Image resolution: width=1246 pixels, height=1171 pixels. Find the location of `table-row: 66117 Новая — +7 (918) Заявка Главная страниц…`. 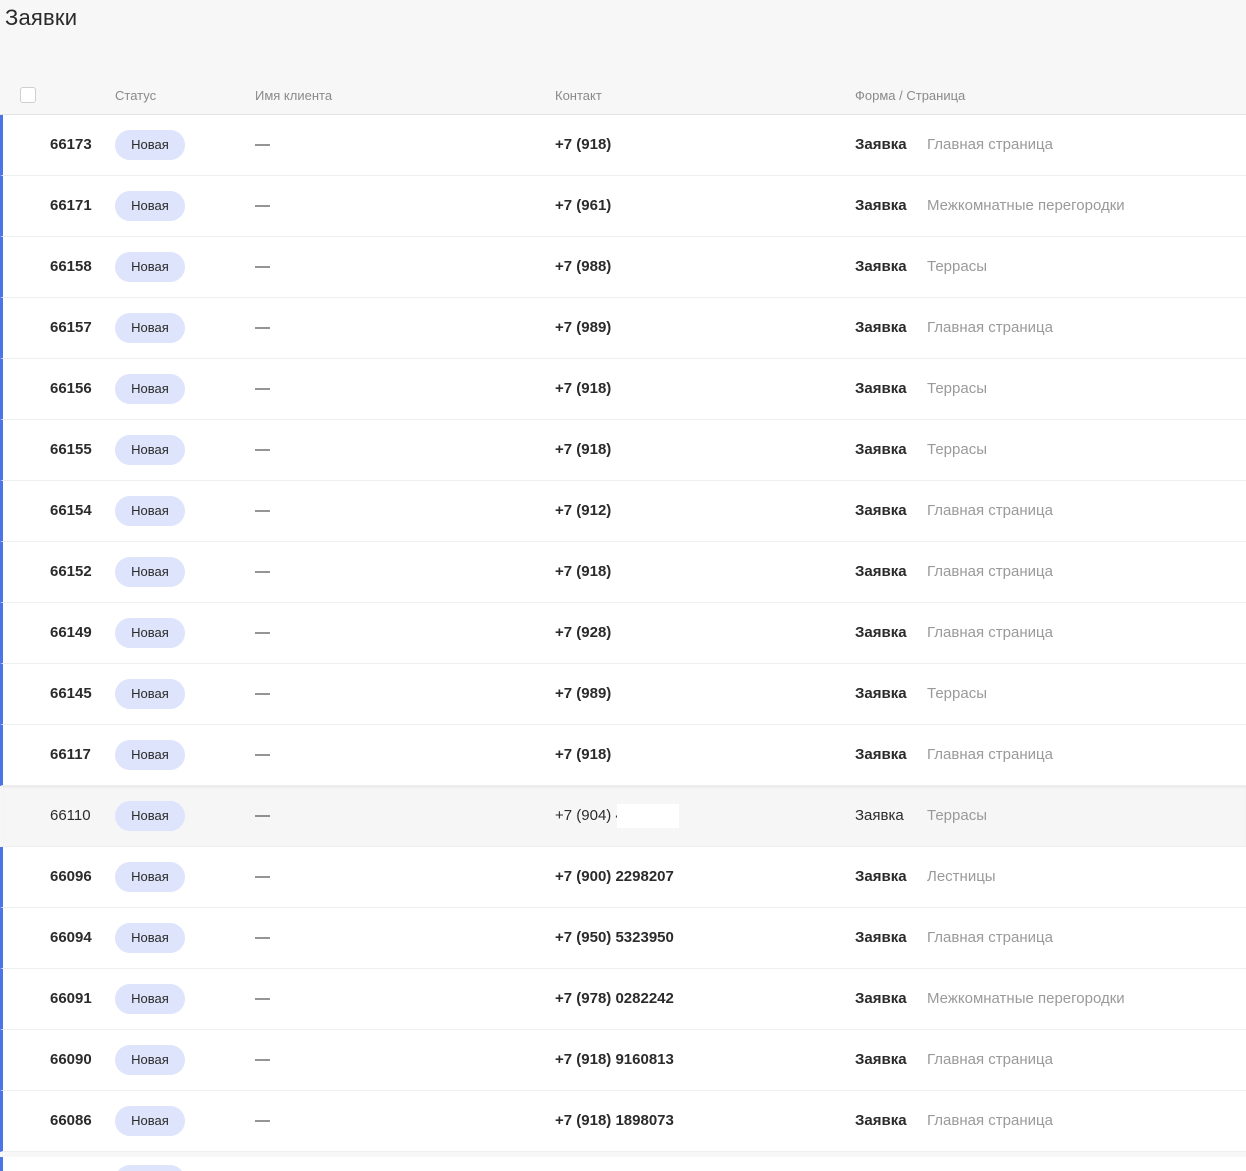

table-row: 66117 Новая — +7 (918) Заявка Главная страниц… is located at coordinates (623, 755).